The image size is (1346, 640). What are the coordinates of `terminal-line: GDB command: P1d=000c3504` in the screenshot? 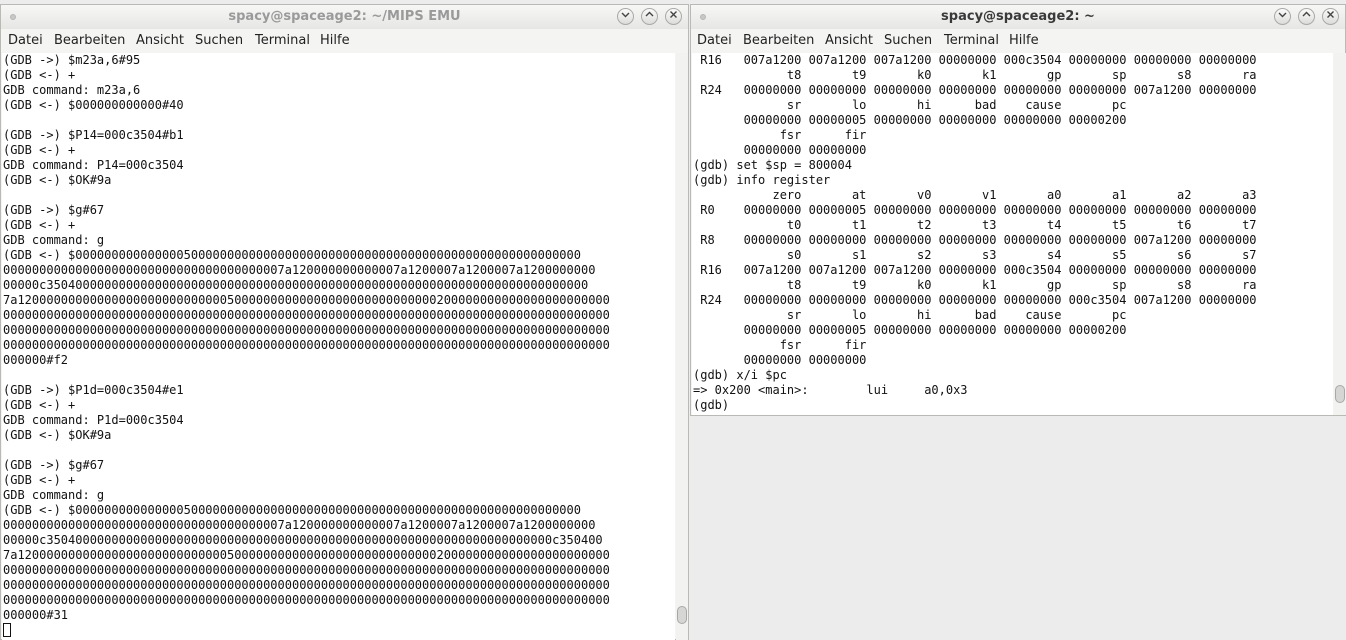 It's located at (93, 420).